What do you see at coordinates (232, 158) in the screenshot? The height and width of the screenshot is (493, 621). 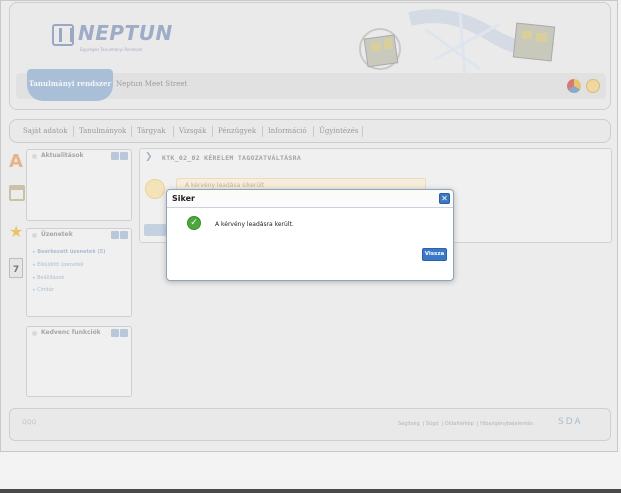 I see `page-title: KTK_02_02 KÉRELEM TAGOZATVÁLTÁSRA` at bounding box center [232, 158].